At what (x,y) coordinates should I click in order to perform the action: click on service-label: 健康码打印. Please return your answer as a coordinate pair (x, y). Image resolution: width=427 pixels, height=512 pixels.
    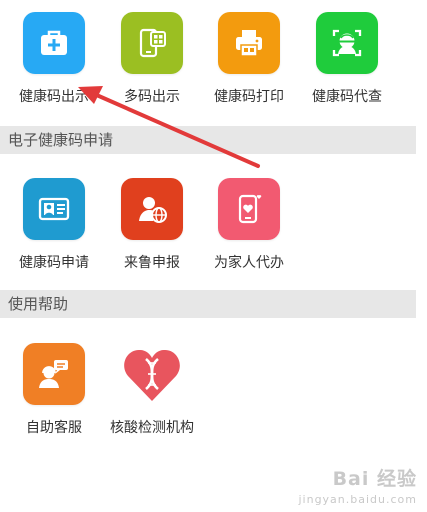
    Looking at the image, I should click on (249, 97).